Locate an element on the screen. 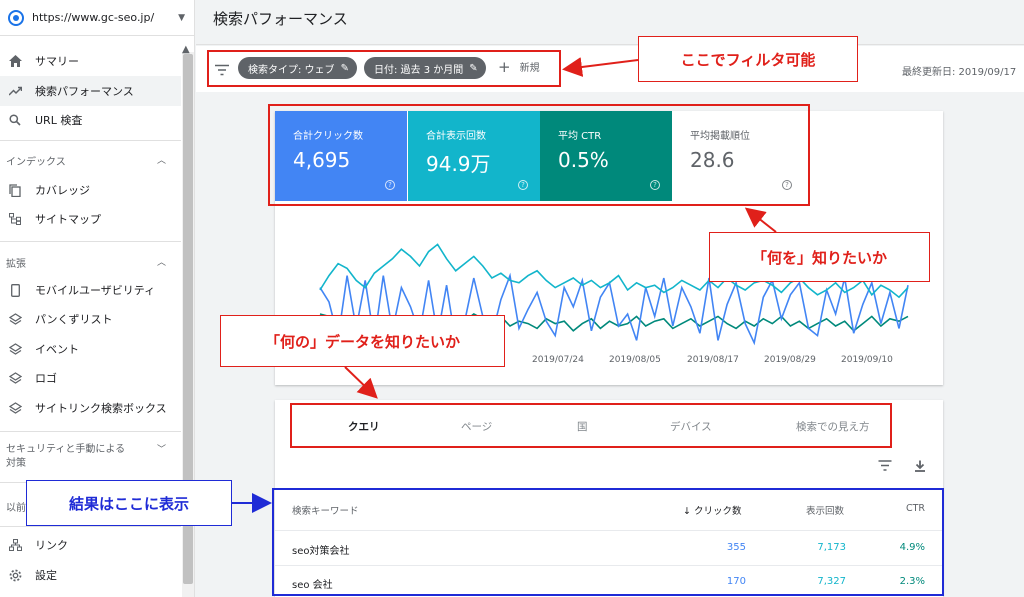  x-tick-label: 2019/08/29 is located at coordinates (790, 360).